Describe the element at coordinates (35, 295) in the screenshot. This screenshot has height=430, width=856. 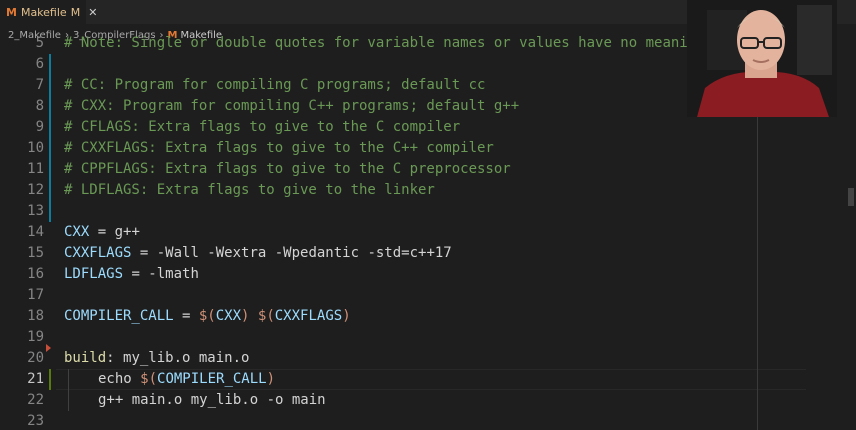
I see `line-number: 17` at that location.